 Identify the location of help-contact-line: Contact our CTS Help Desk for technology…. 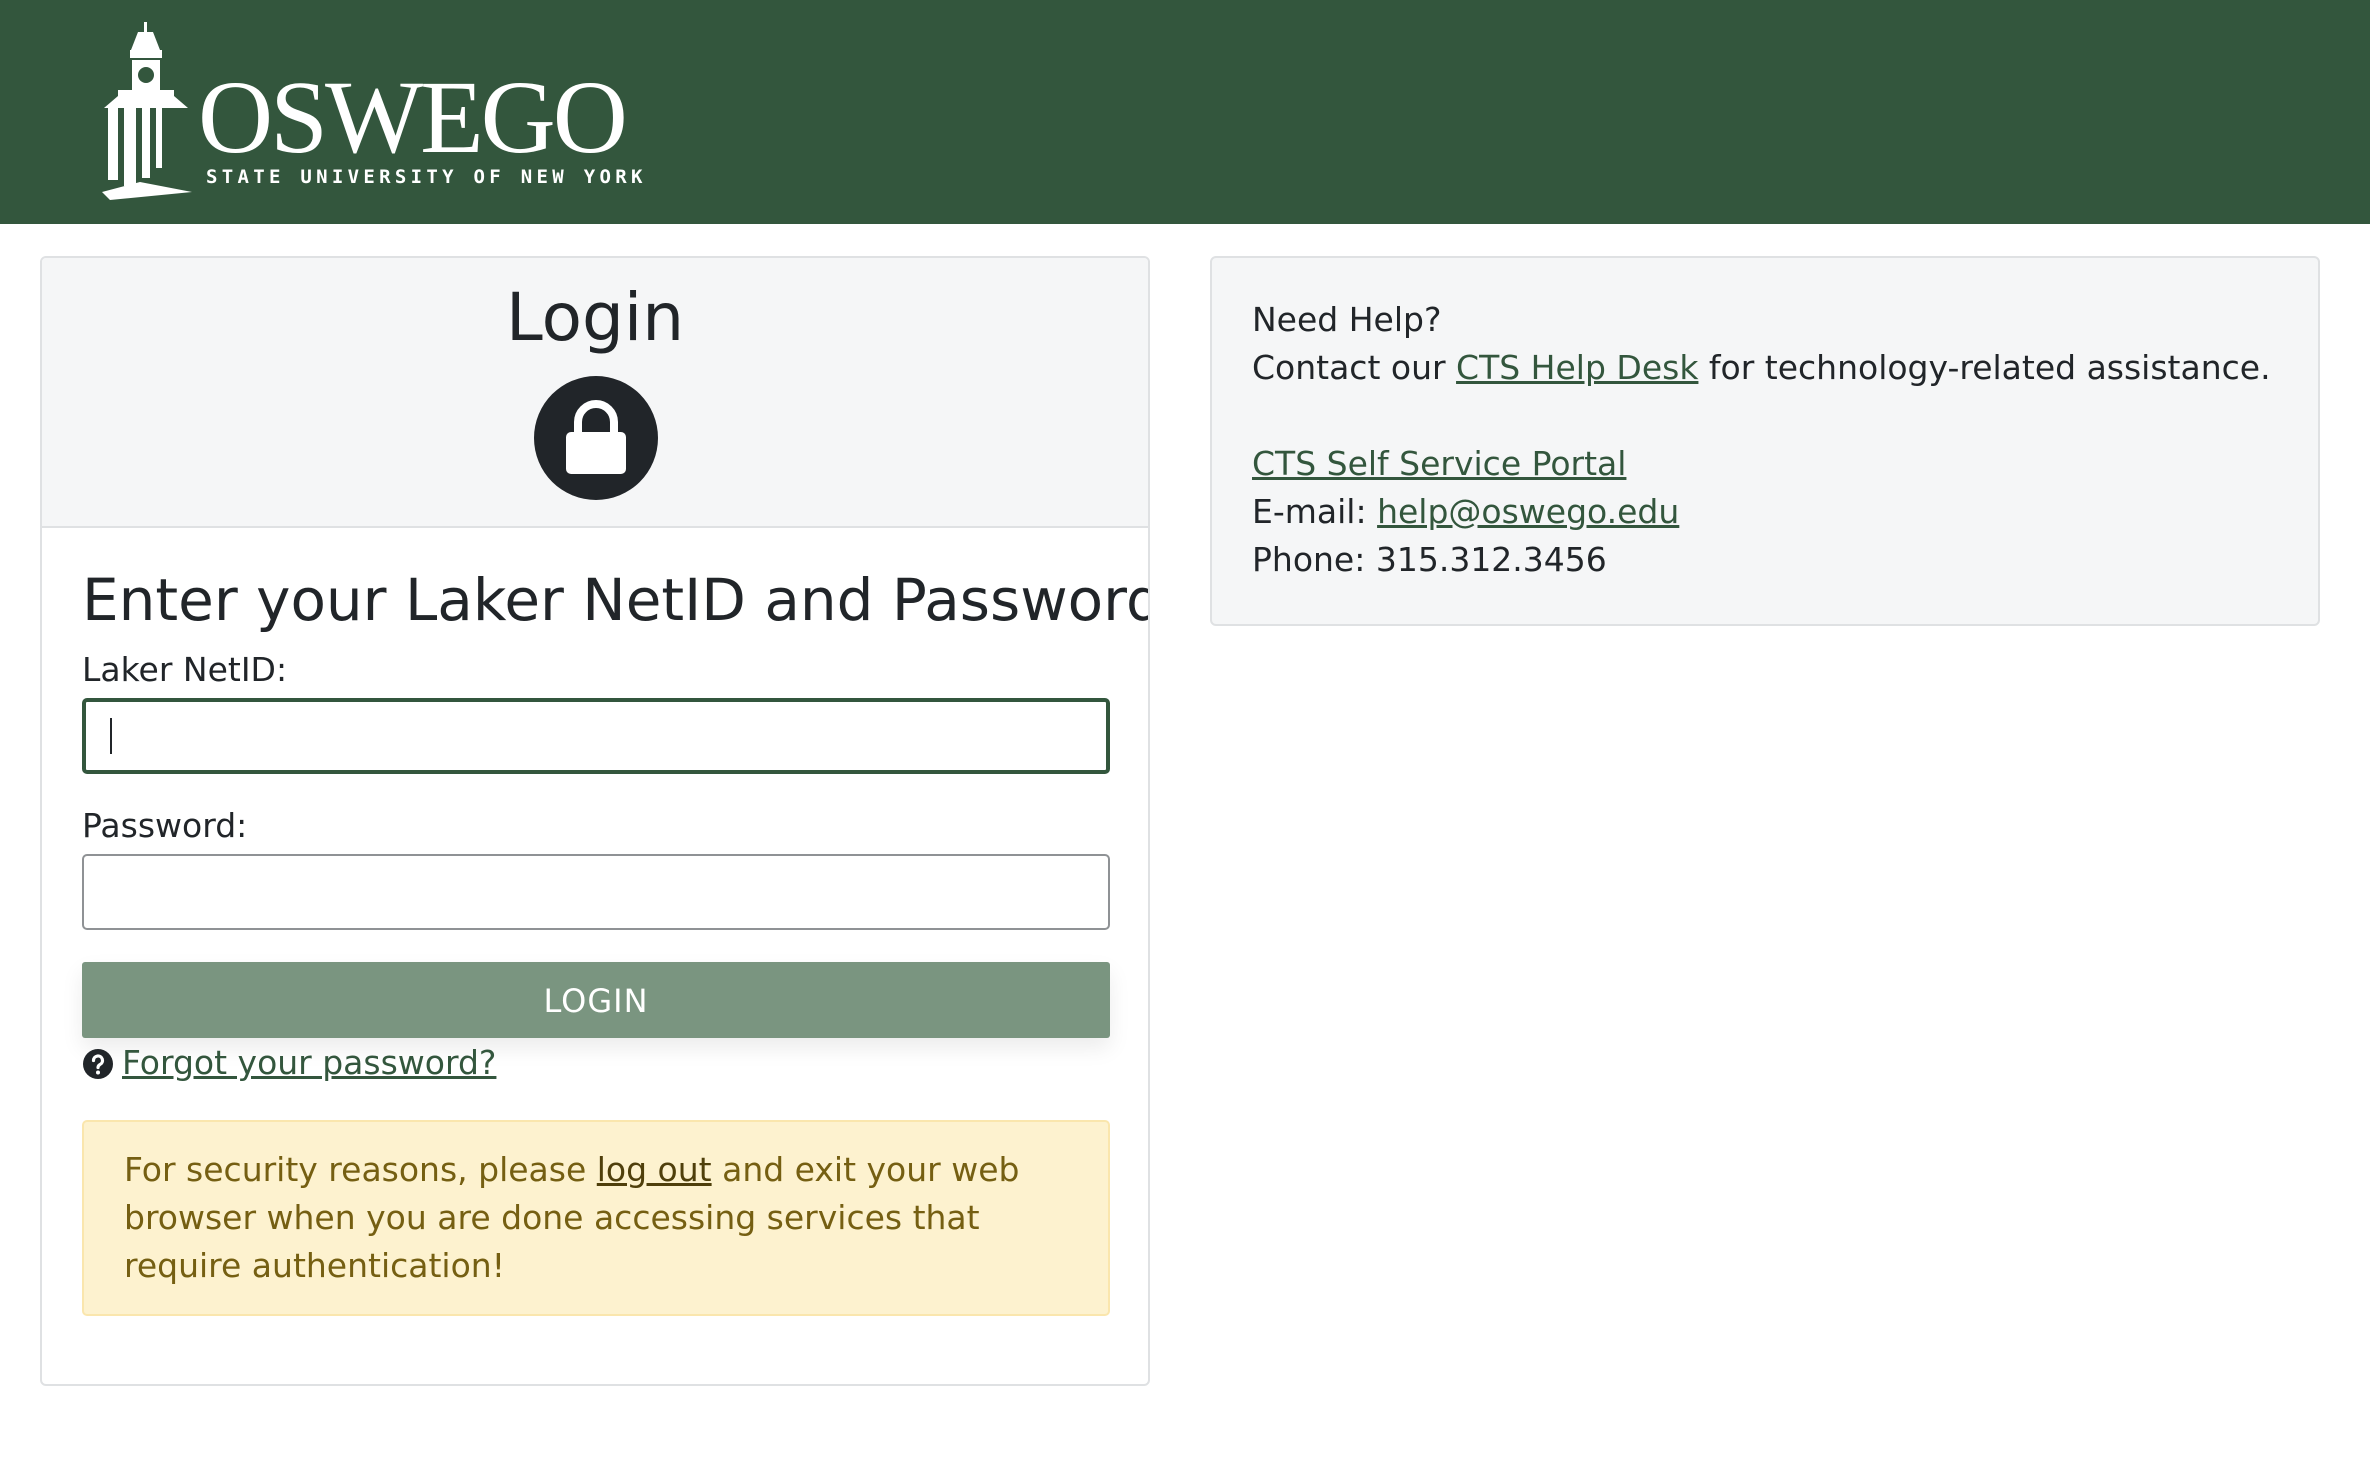
(1765, 368).